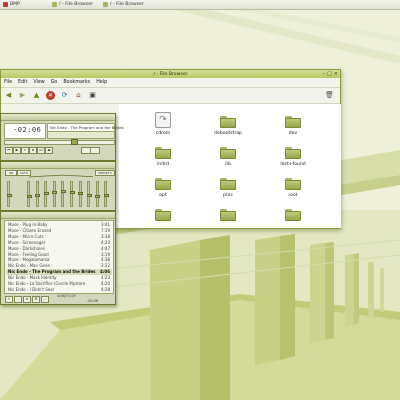  I want to click on next-button: ⏭, so click(41, 150).